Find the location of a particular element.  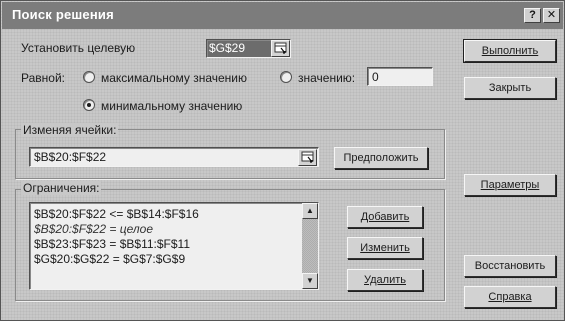

close-button: Закрыть is located at coordinates (510, 88).